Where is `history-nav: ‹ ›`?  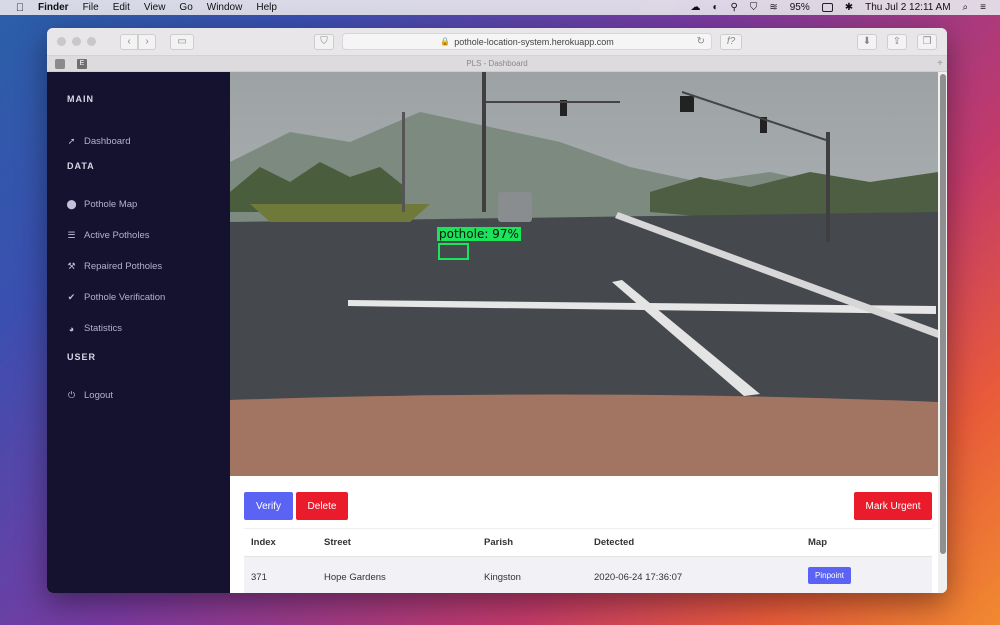
history-nav: ‹ › is located at coordinates (138, 41).